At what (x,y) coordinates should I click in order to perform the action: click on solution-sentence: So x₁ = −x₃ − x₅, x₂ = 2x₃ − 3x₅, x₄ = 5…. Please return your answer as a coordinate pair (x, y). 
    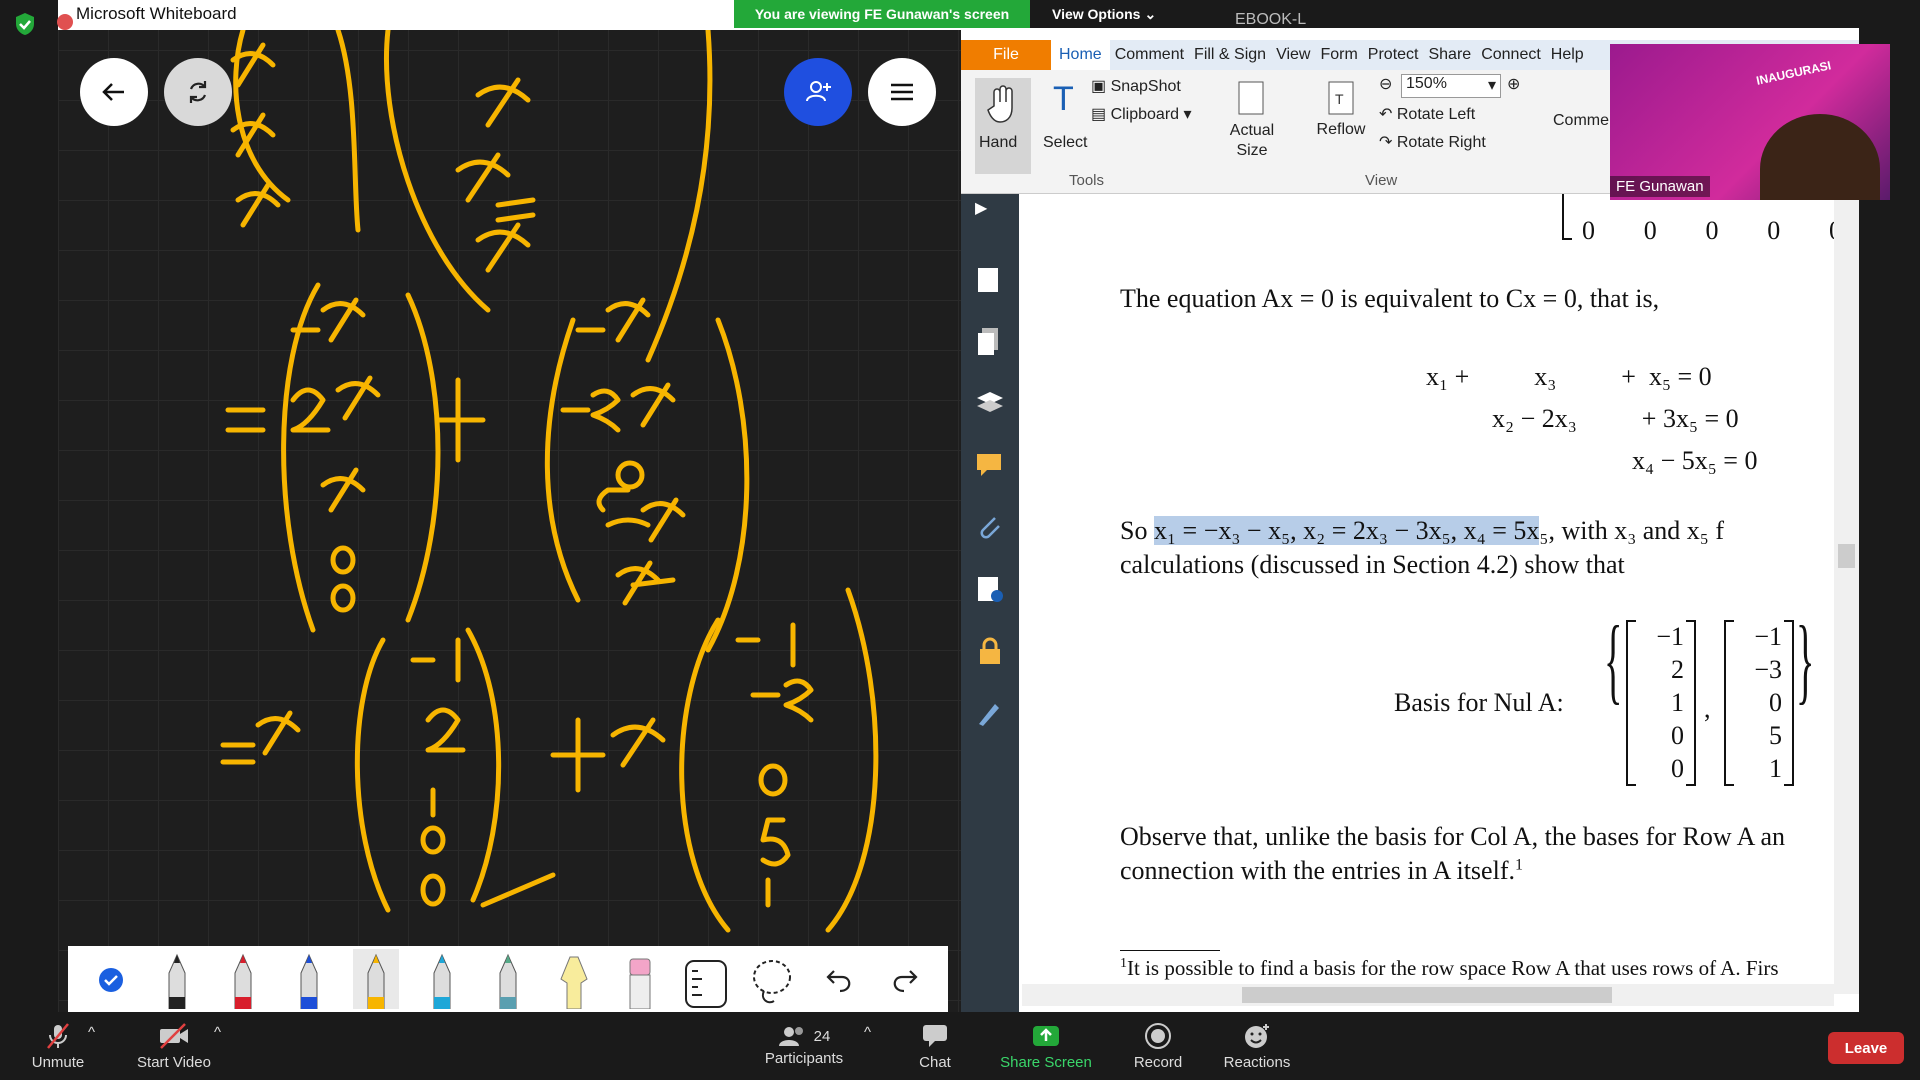
    Looking at the image, I should click on (1422, 531).